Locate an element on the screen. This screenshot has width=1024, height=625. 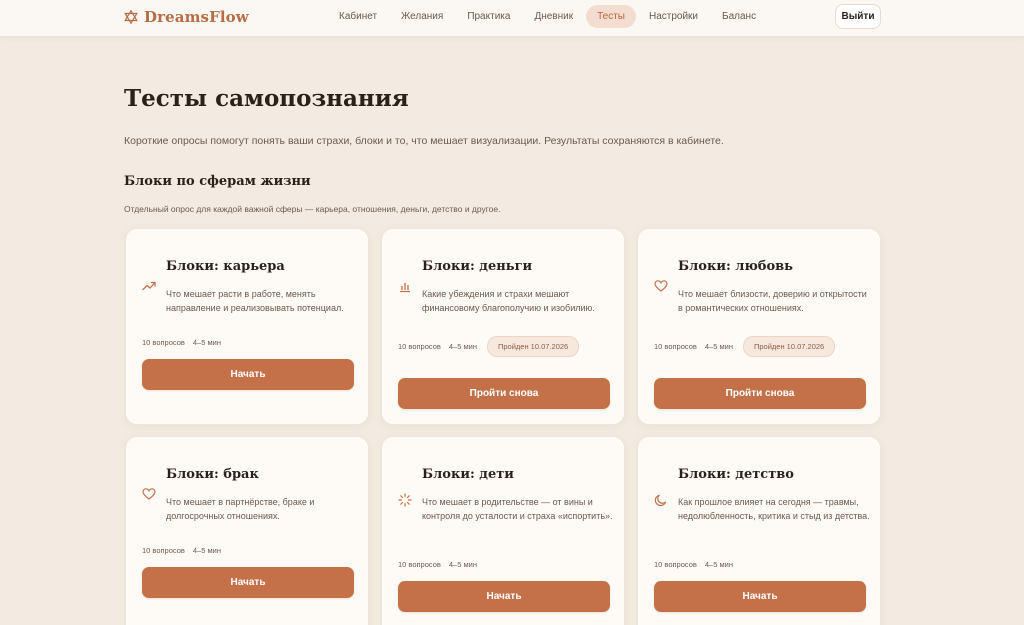
card-title: Блоки: детство is located at coordinates (736, 474).